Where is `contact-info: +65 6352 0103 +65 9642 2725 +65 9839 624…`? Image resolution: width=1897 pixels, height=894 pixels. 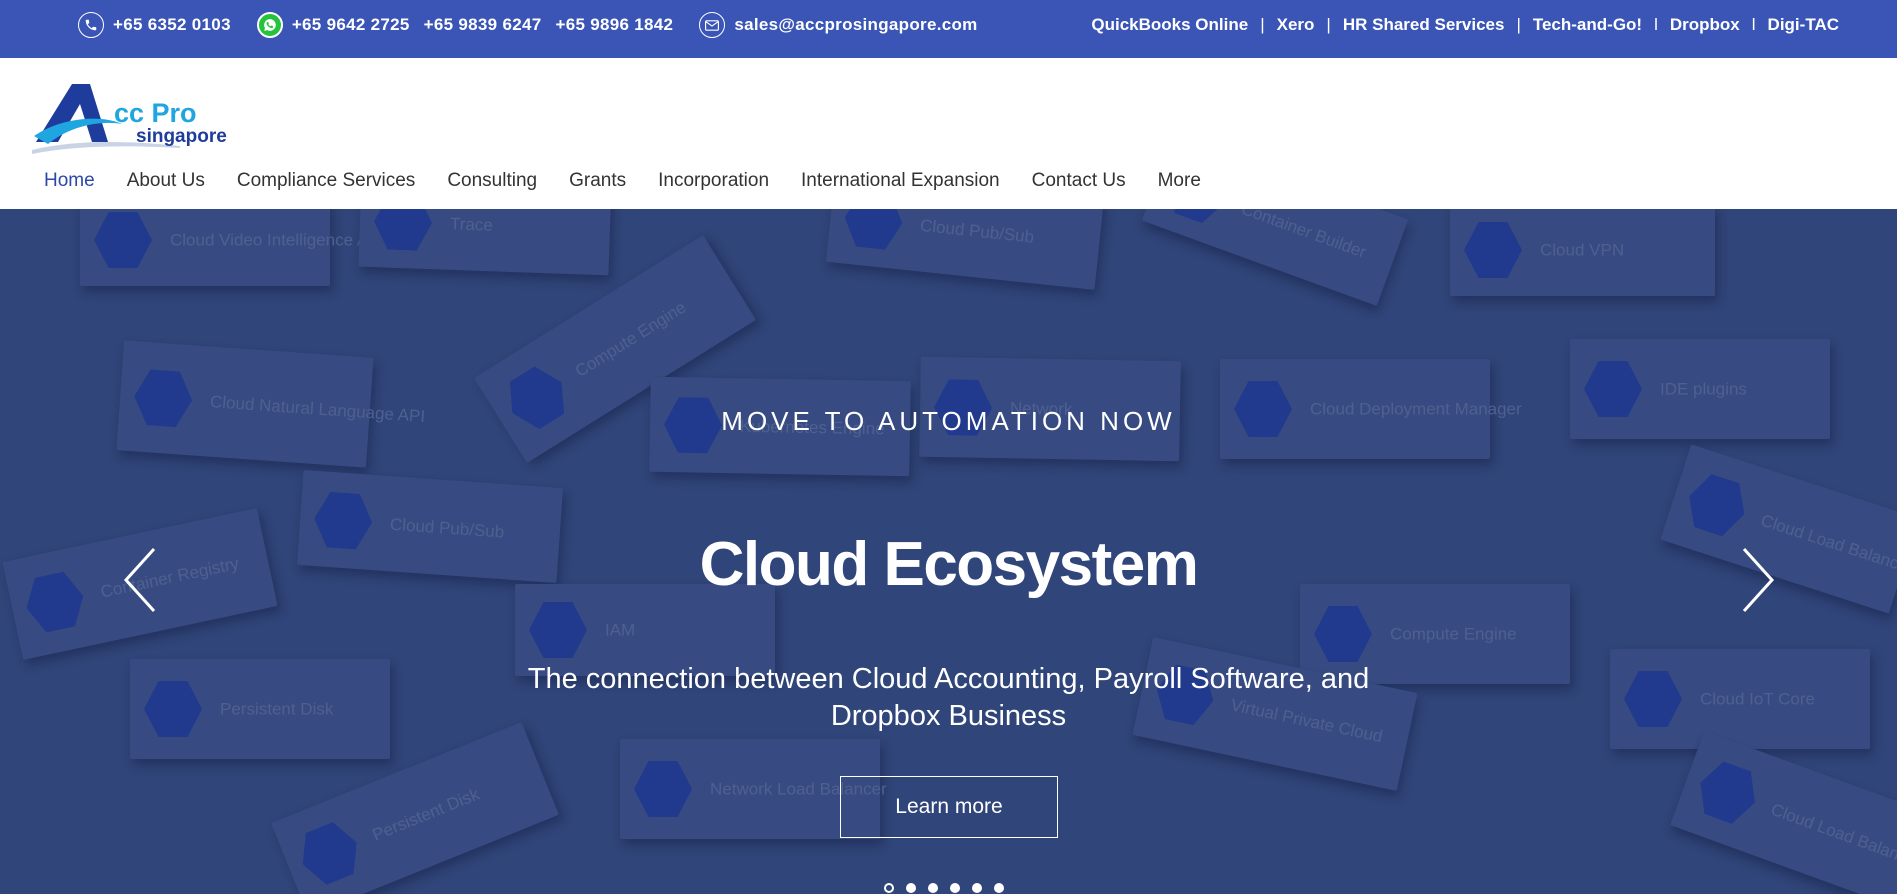
contact-info: +65 6352 0103 +65 9642 2725 +65 9839 624… is located at coordinates (535, 25).